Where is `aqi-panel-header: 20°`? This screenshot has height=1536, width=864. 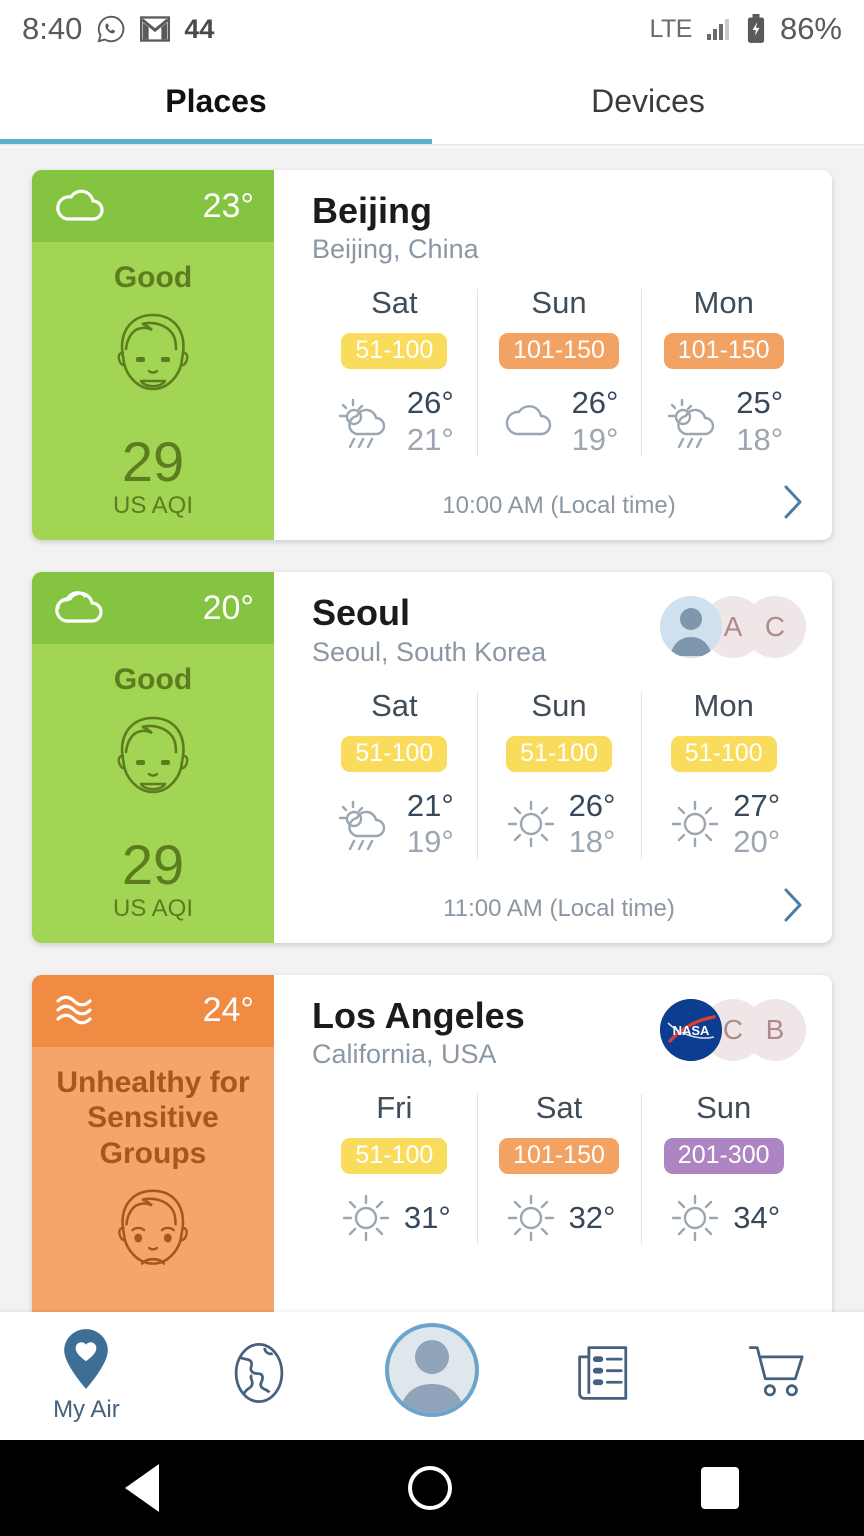
aqi-panel-header: 20° is located at coordinates (153, 608).